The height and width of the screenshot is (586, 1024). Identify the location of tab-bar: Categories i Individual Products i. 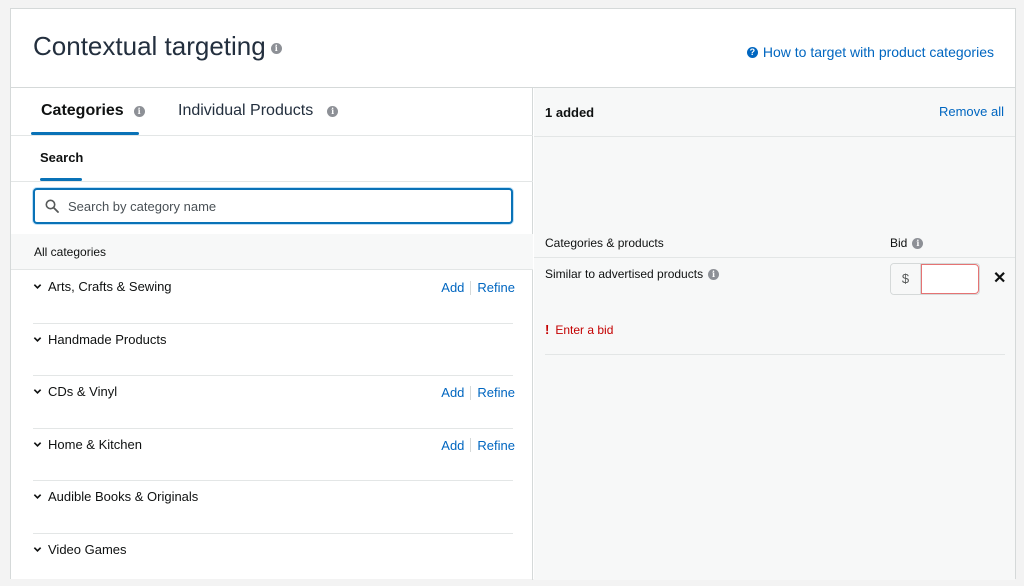
(272, 112).